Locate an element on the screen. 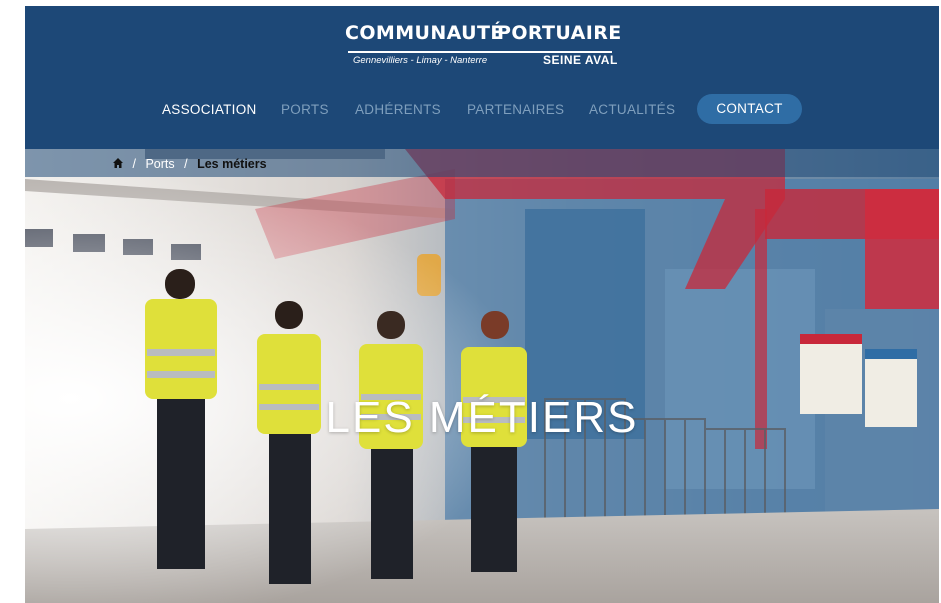 The image size is (941, 603). logo-wordmark: COMMUNAUTÉ PORTUAIRE is located at coordinates (485, 34).